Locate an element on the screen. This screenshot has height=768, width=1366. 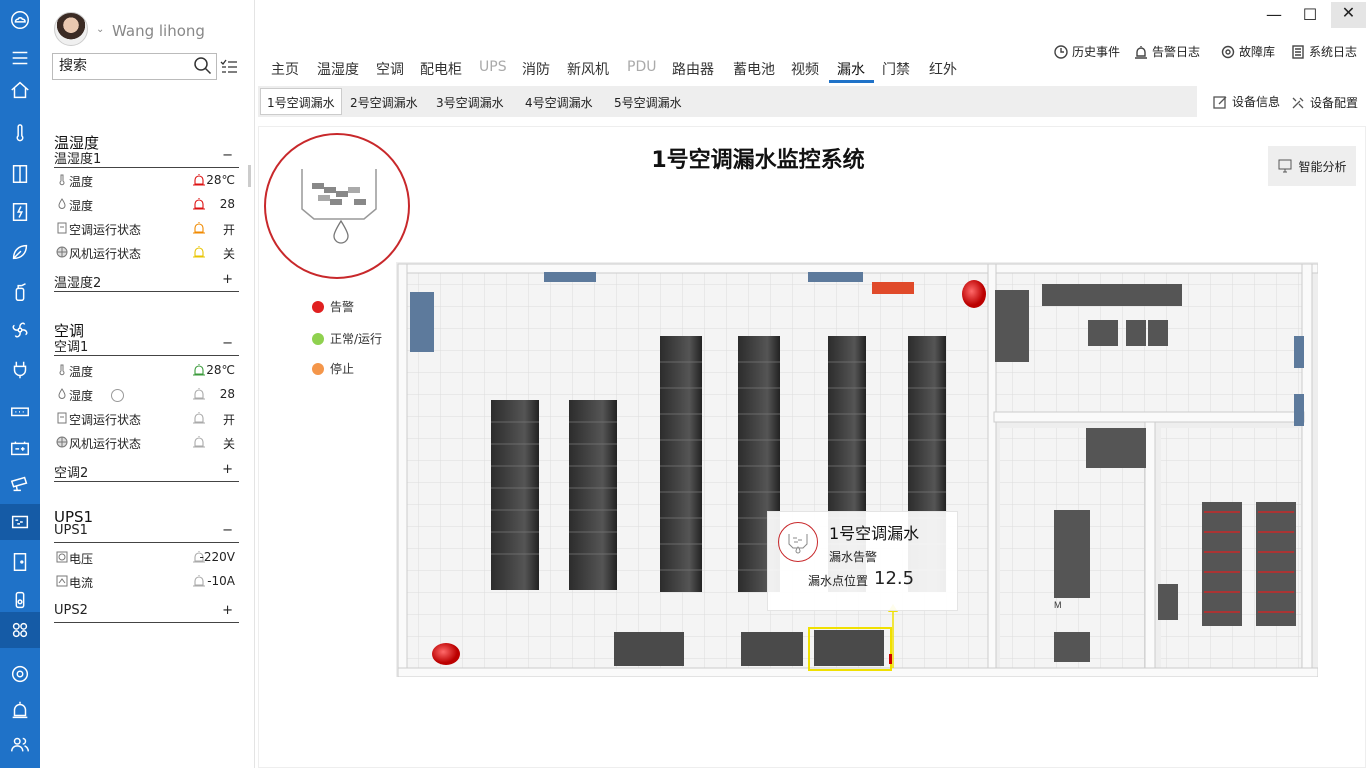
menu-icon is located at coordinates (20, 58).